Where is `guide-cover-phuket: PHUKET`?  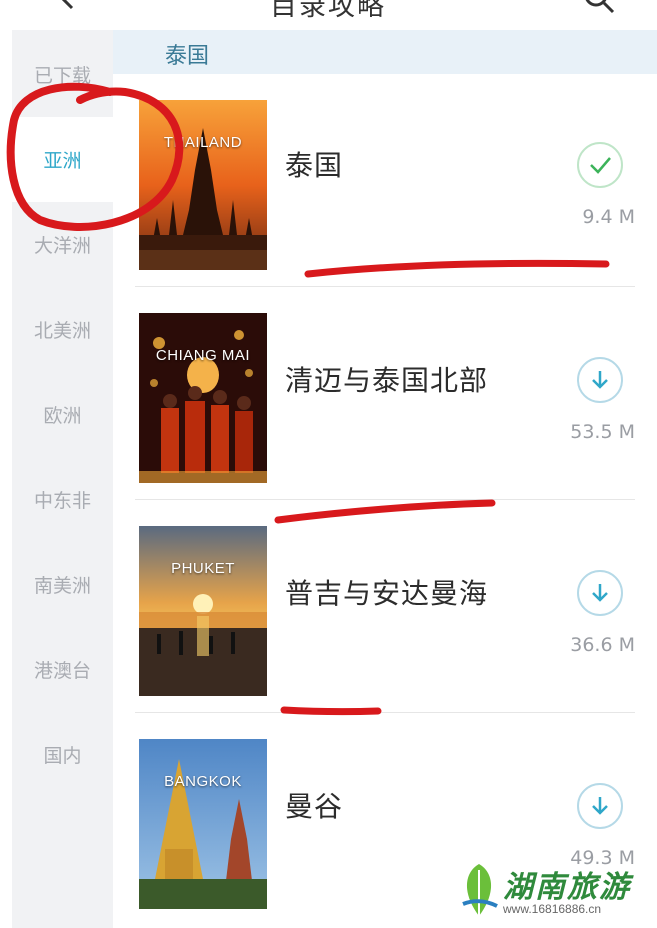 guide-cover-phuket: PHUKET is located at coordinates (203, 611).